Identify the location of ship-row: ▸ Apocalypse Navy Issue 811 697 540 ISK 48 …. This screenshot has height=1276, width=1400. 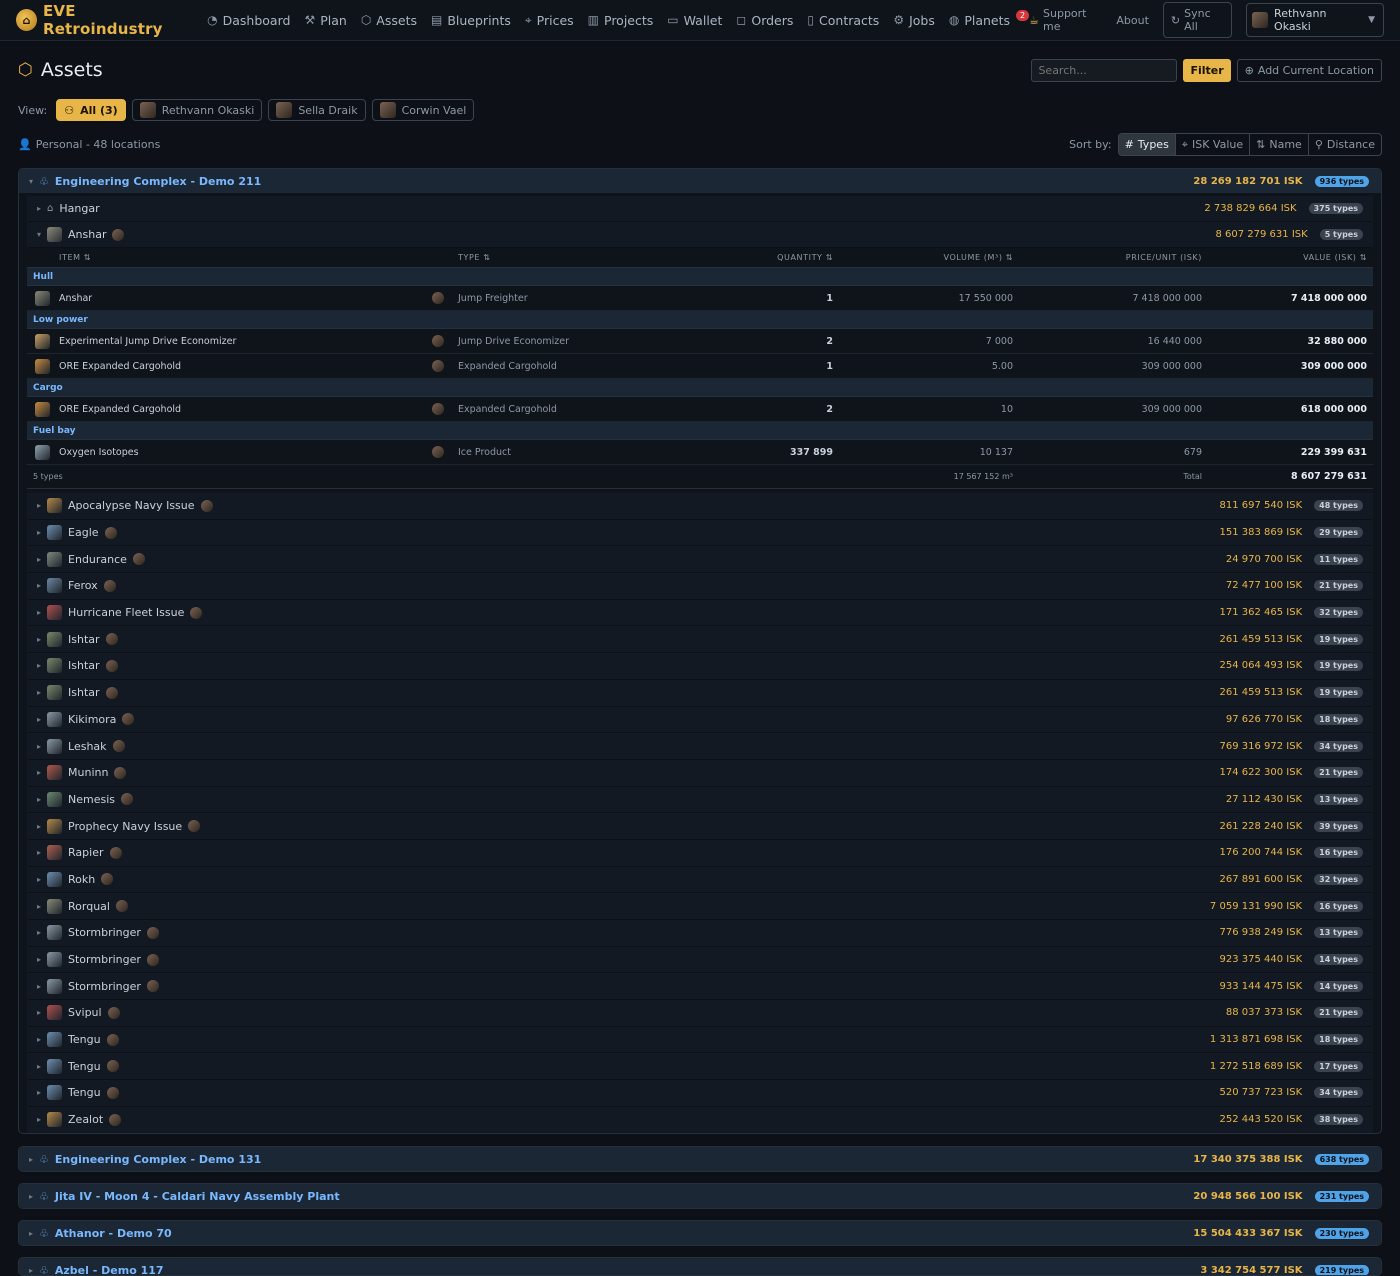
(700, 506).